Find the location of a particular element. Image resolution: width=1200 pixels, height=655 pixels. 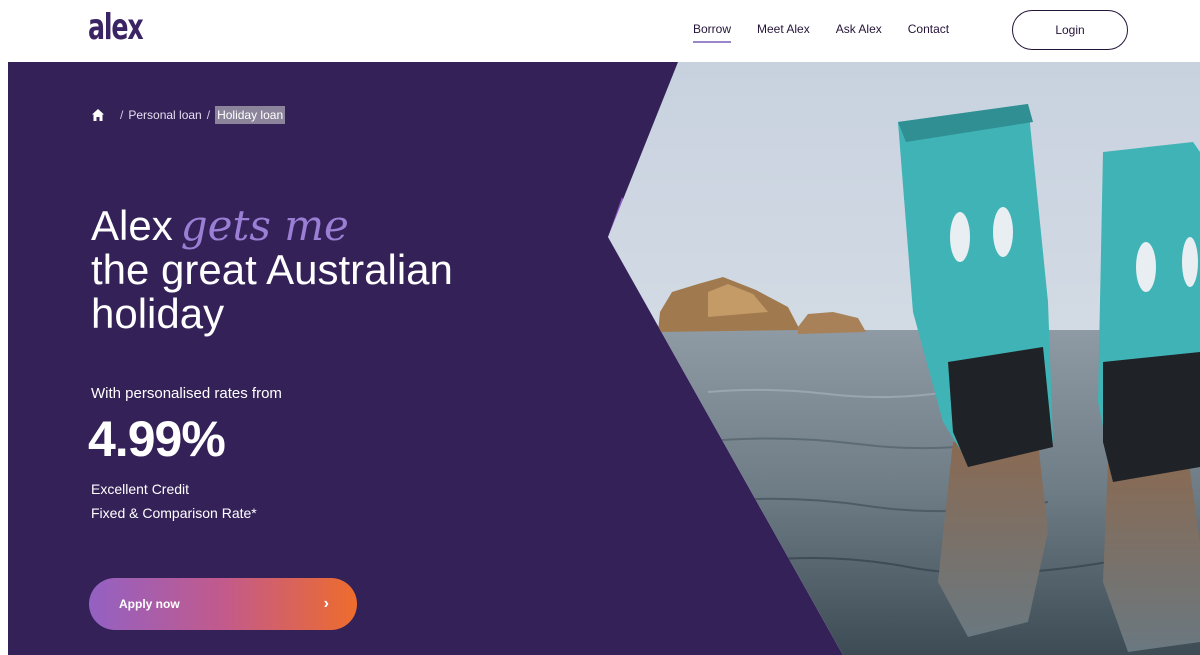

hero-headline: Alex gets me the great Australian holiday is located at coordinates (272, 270).